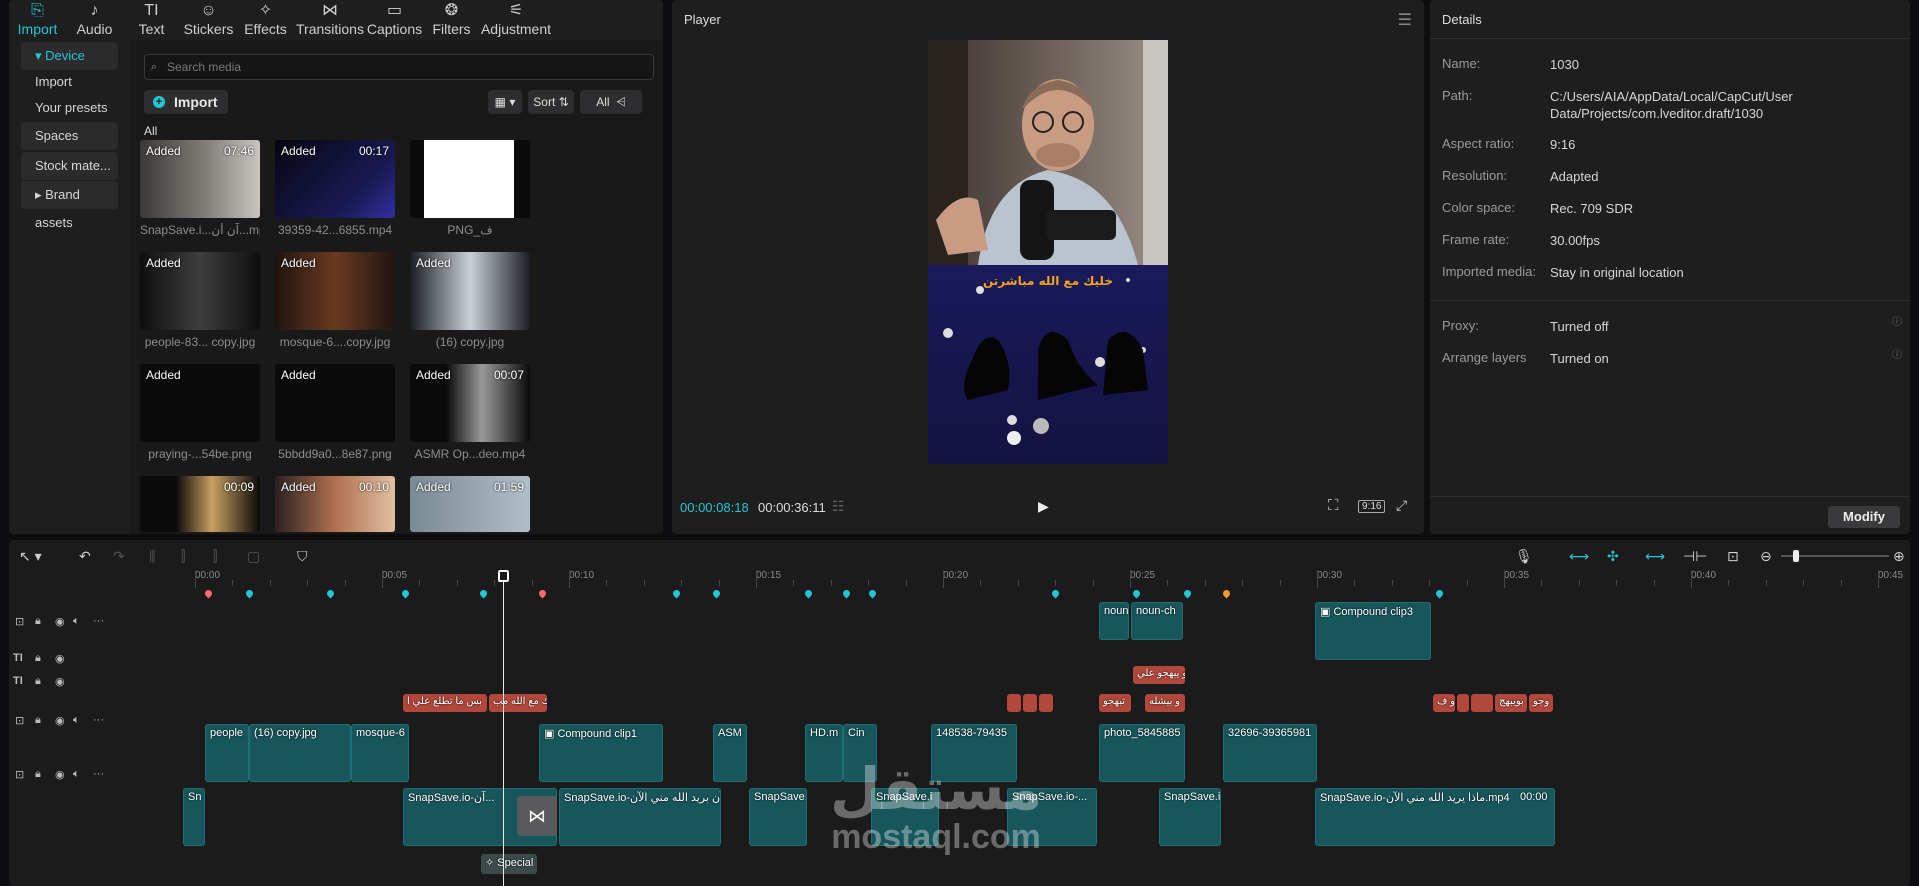  I want to click on media-item: Added 01:59, so click(470, 505).